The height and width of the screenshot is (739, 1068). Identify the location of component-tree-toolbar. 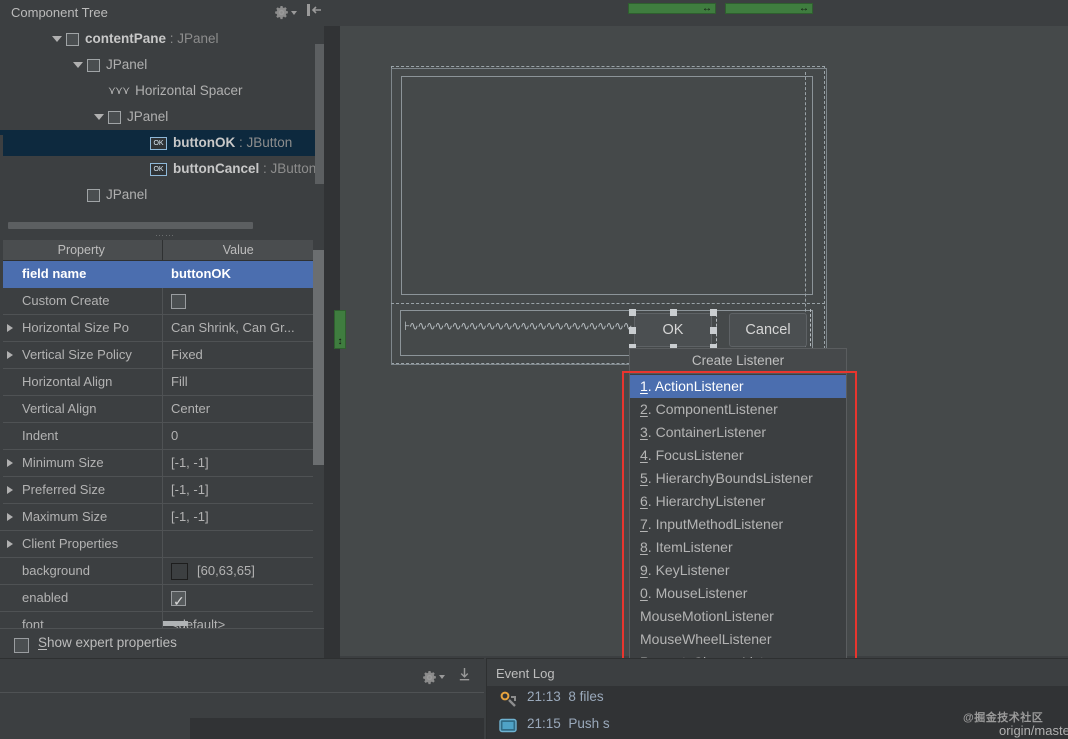
(298, 12).